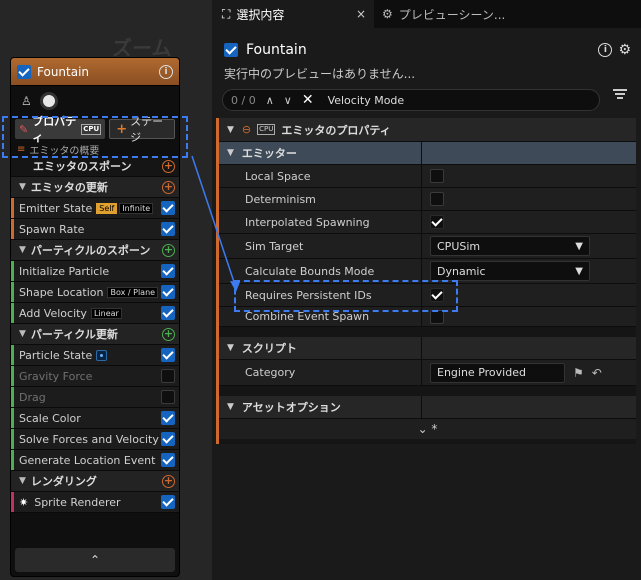 Image resolution: width=641 pixels, height=580 pixels. I want to click on module-group-header: ▼ パーティクル更新 +, so click(95, 334).